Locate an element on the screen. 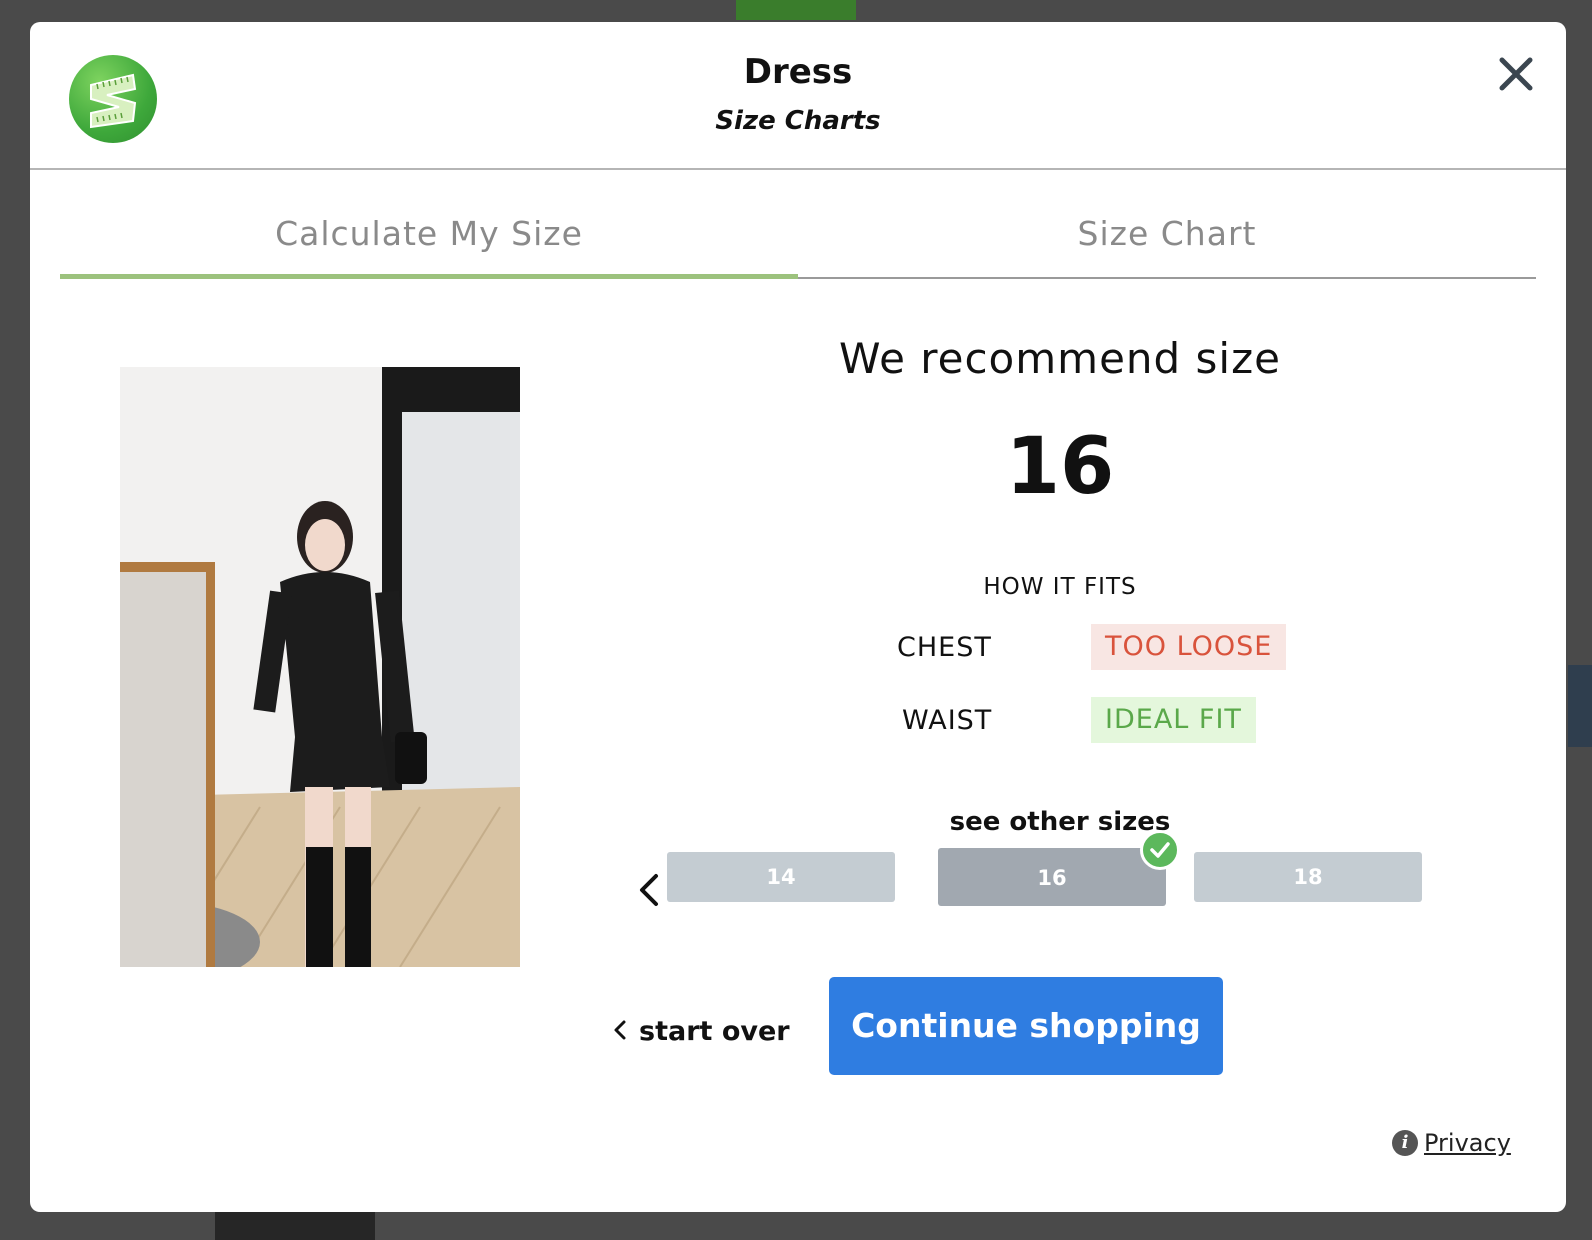 The image size is (1592, 1240). tab-size-chart: Size Chart is located at coordinates (1167, 235).